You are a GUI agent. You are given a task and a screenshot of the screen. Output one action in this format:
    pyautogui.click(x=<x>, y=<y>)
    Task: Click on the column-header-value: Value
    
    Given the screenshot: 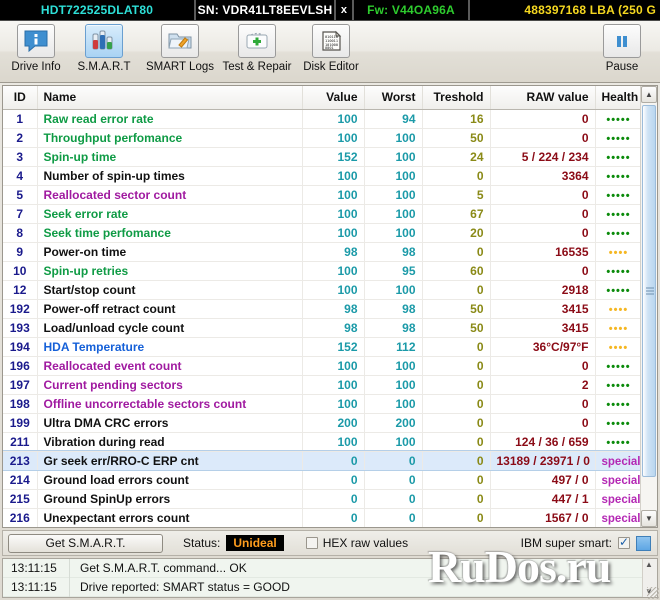 What is the action you would take?
    pyautogui.click(x=333, y=98)
    